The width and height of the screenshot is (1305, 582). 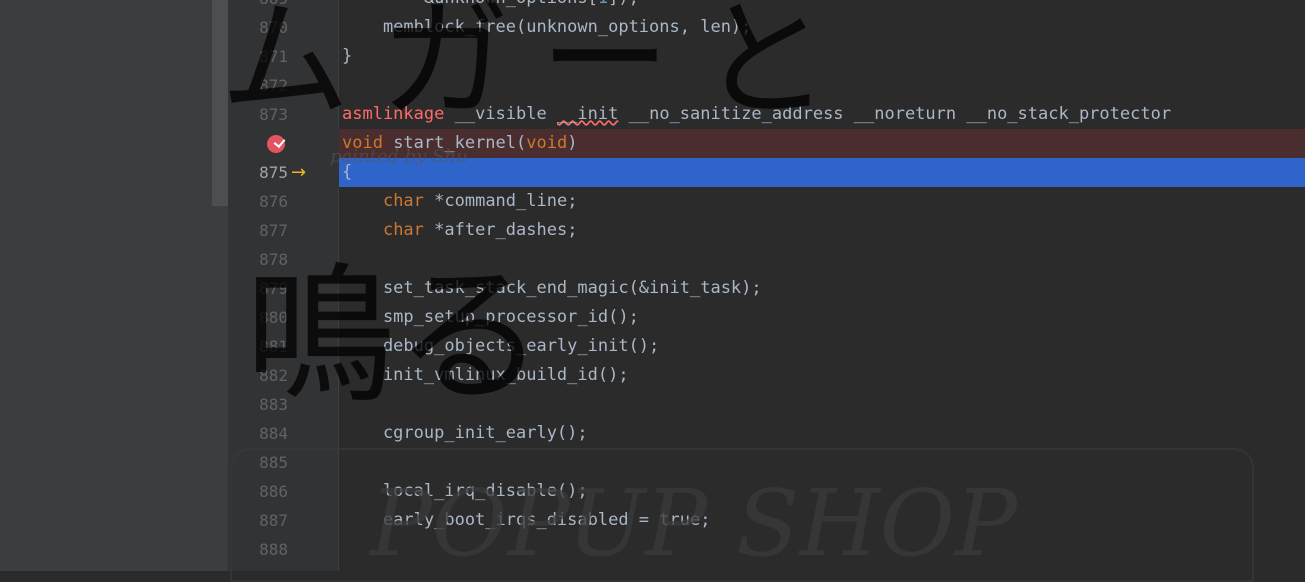 I want to click on line-number: 883, so click(x=258, y=404).